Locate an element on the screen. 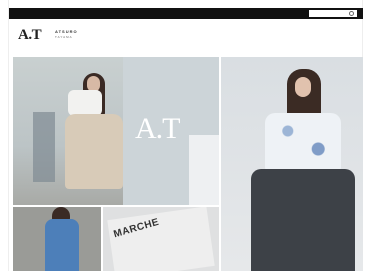 The image size is (369, 271). thumbnail-denim is located at coordinates (57, 239).